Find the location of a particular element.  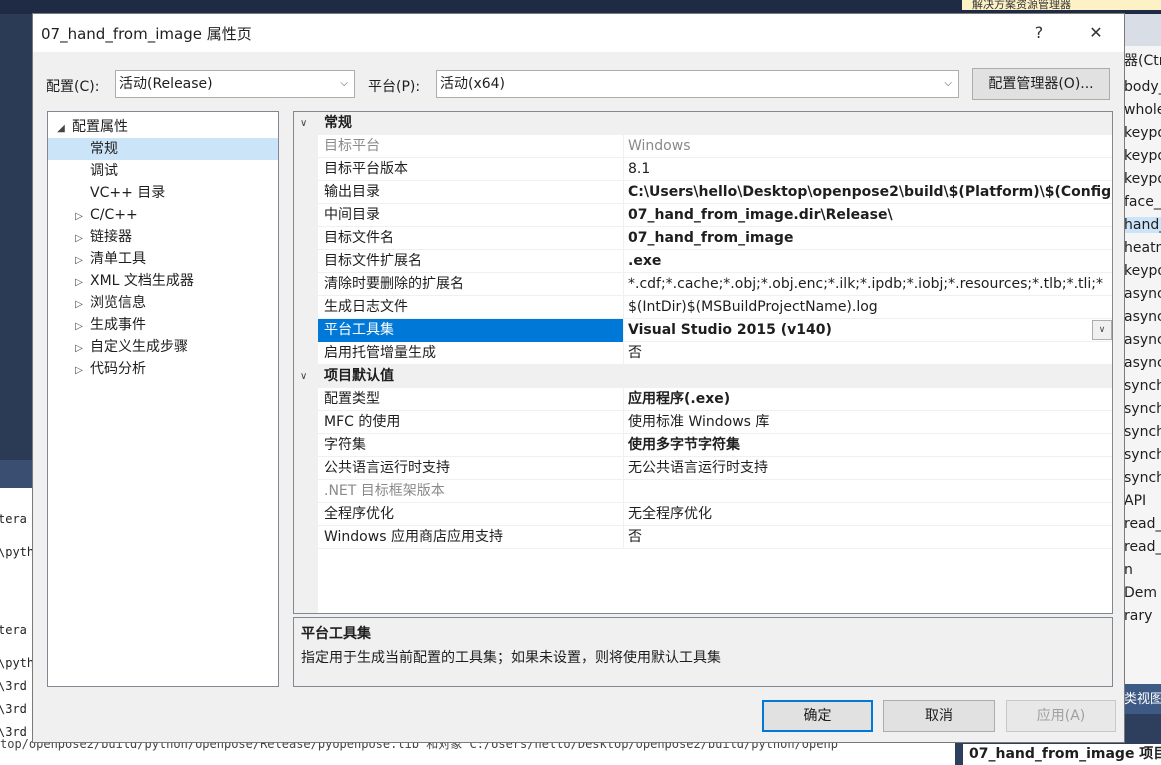

property-row: 中间目录 07_hand_from_image.dir\Release\ is located at coordinates (715, 215).